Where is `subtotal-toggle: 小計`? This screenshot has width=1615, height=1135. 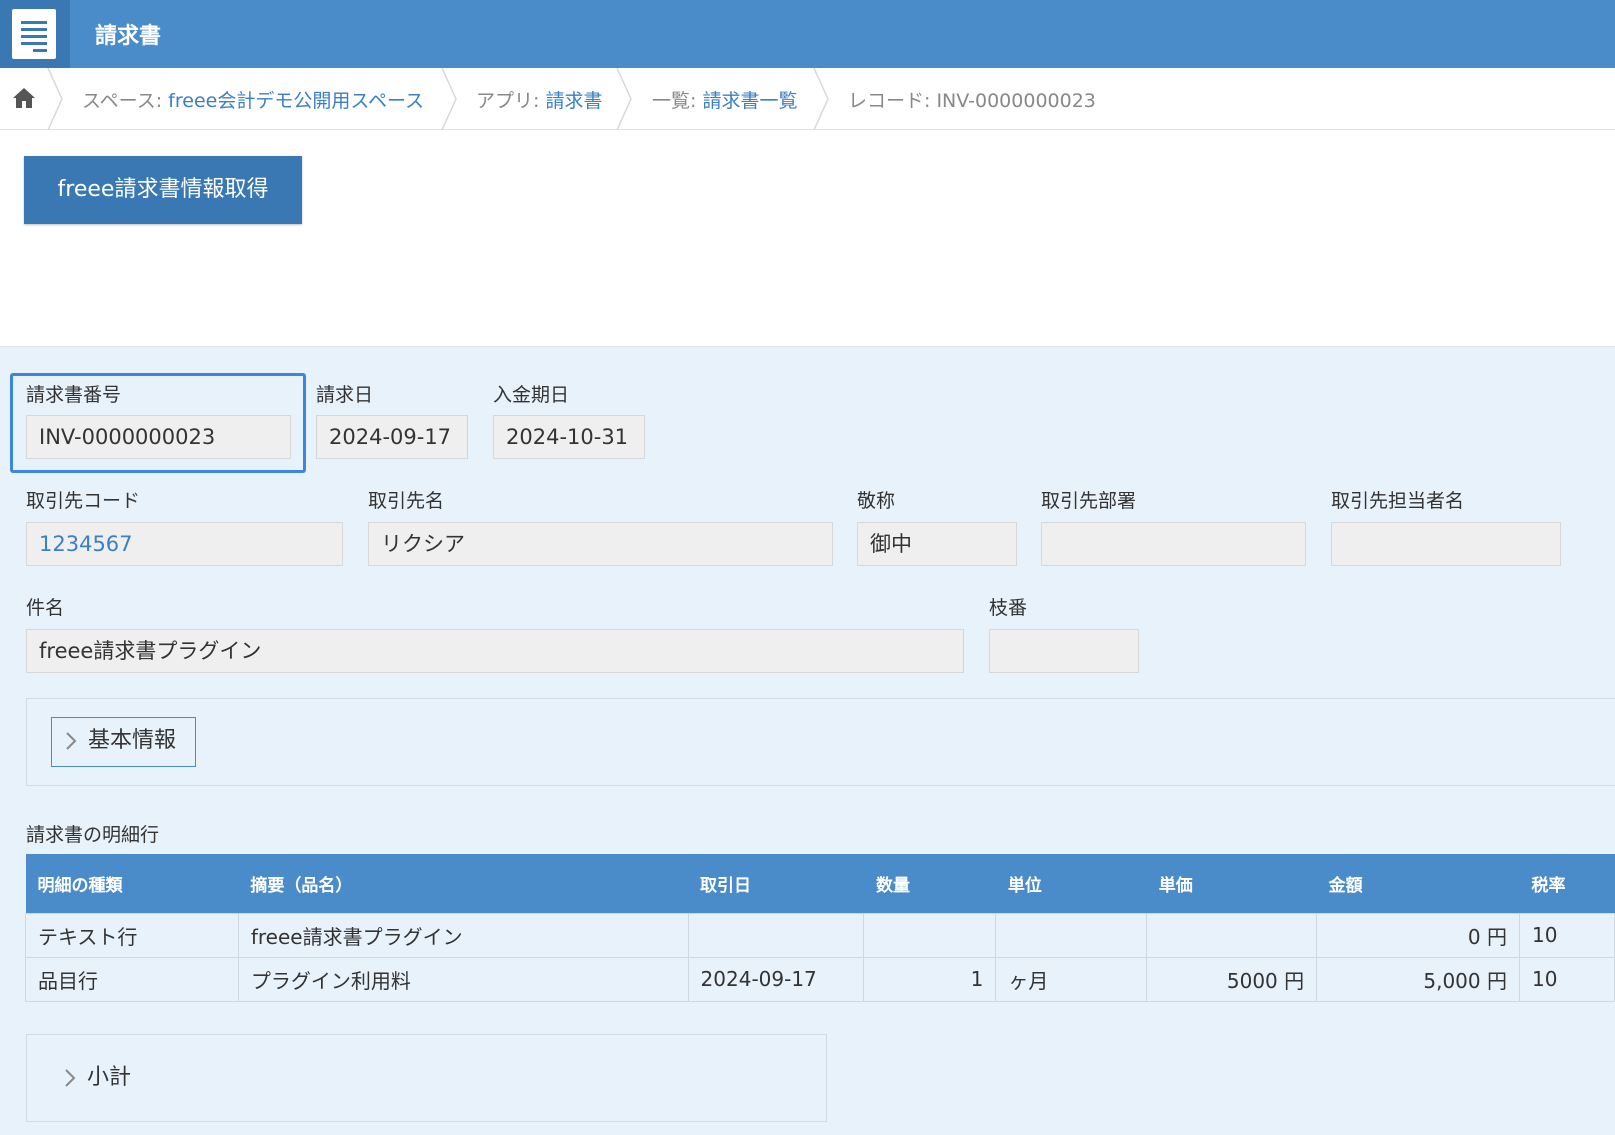
subtotal-toggle: 小計 is located at coordinates (91, 1078).